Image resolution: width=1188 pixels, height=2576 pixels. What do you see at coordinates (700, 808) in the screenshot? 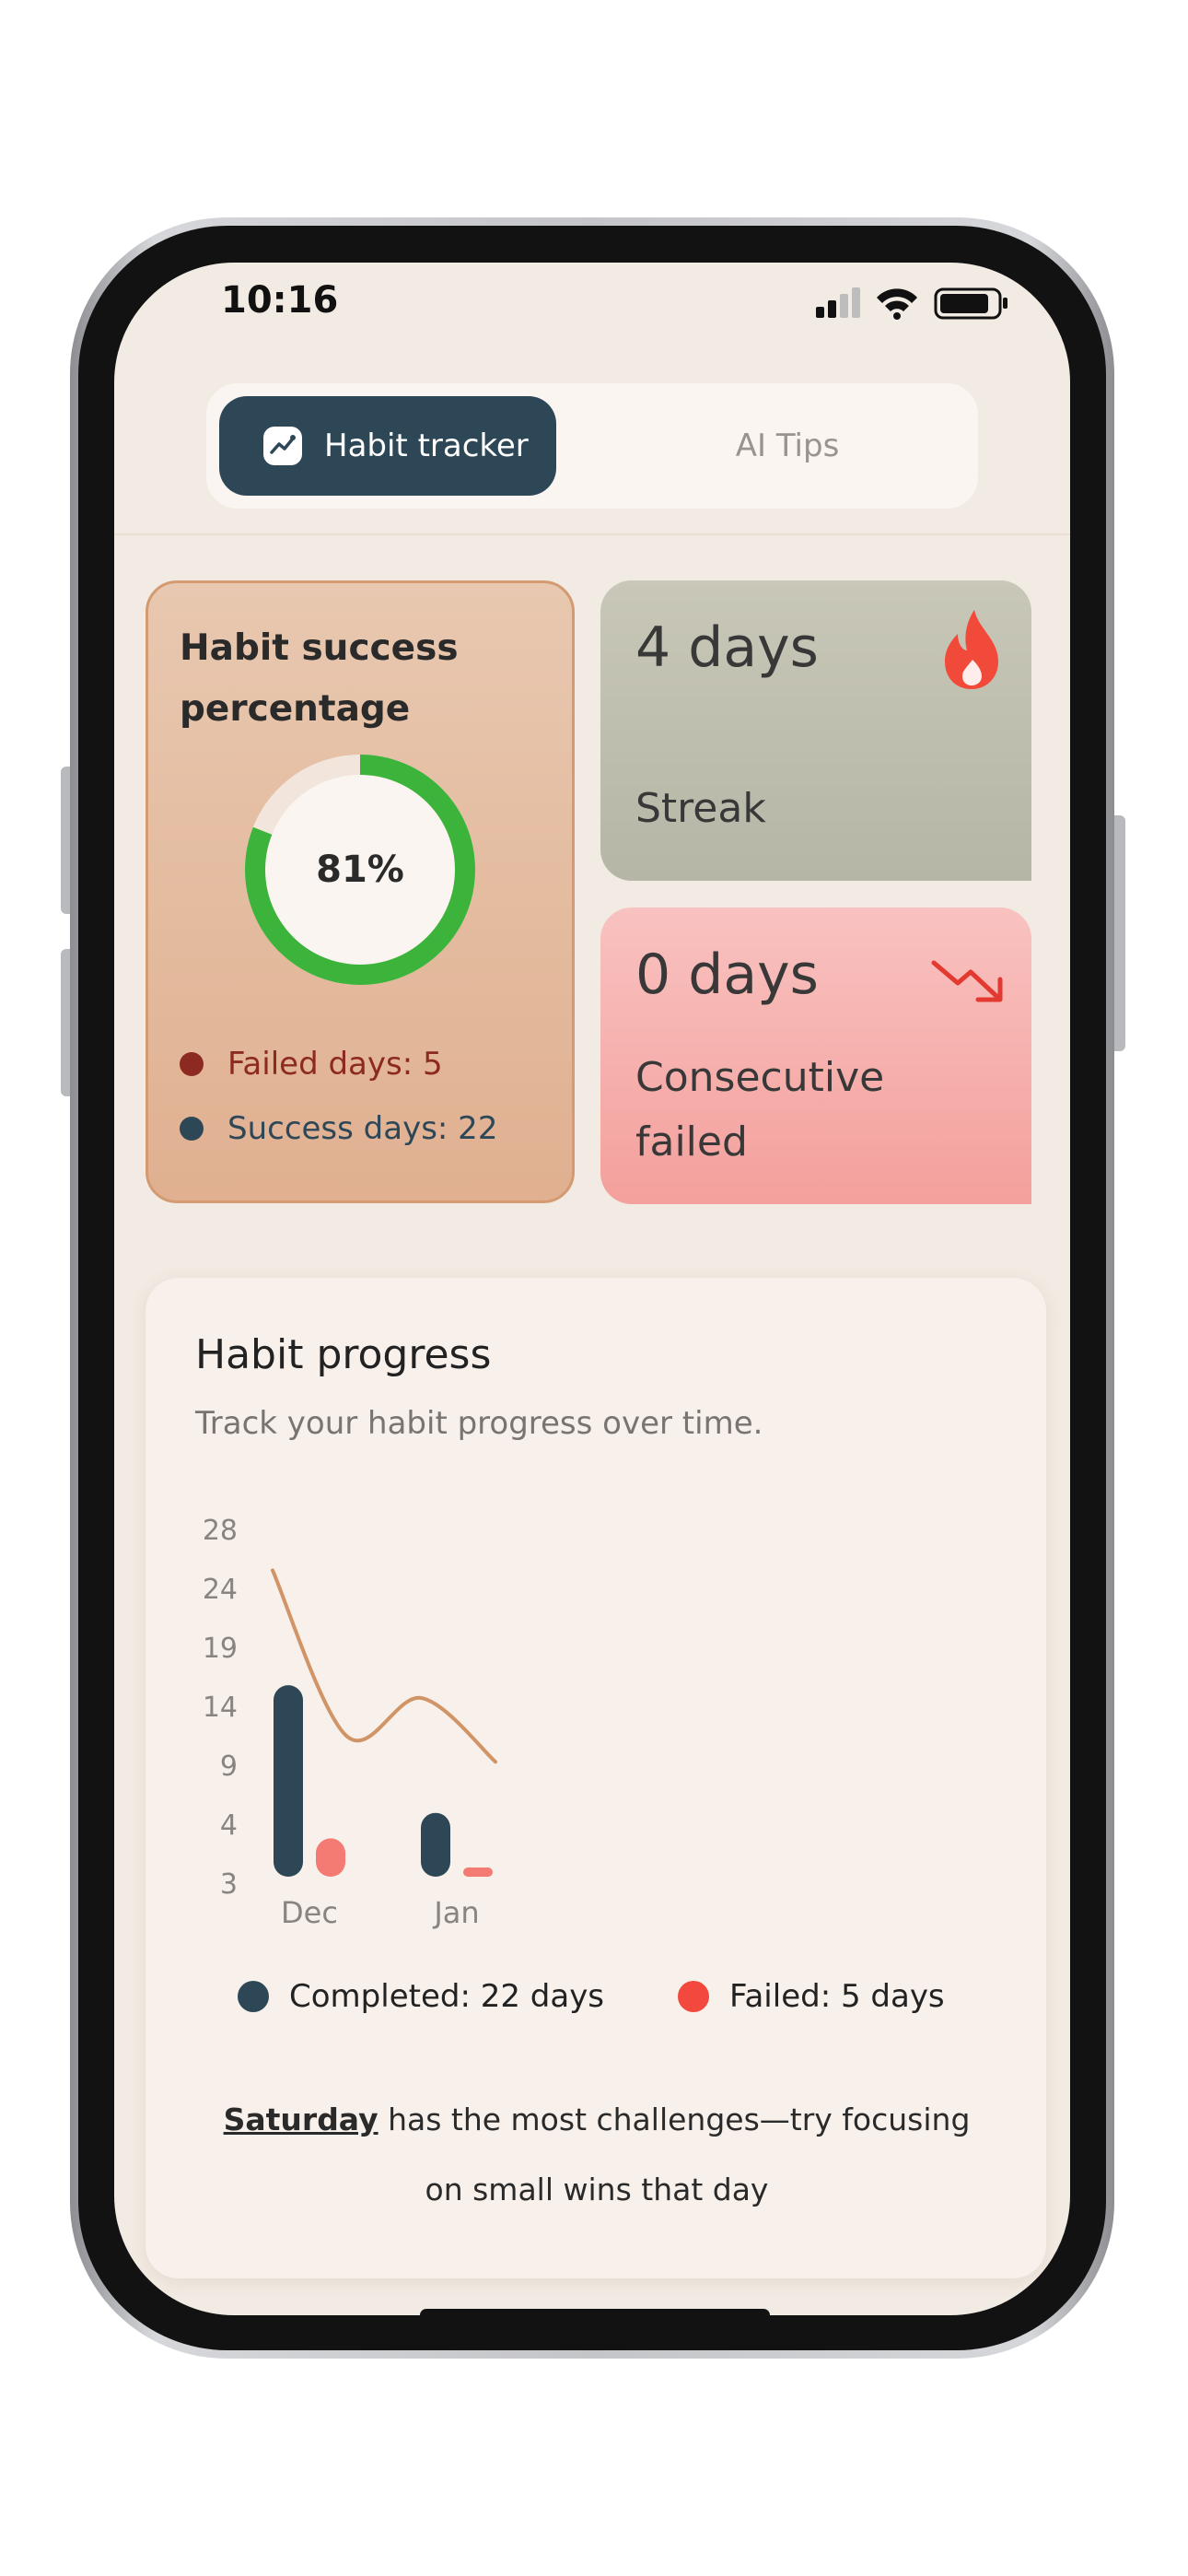
I see `streak-label: Streak` at bounding box center [700, 808].